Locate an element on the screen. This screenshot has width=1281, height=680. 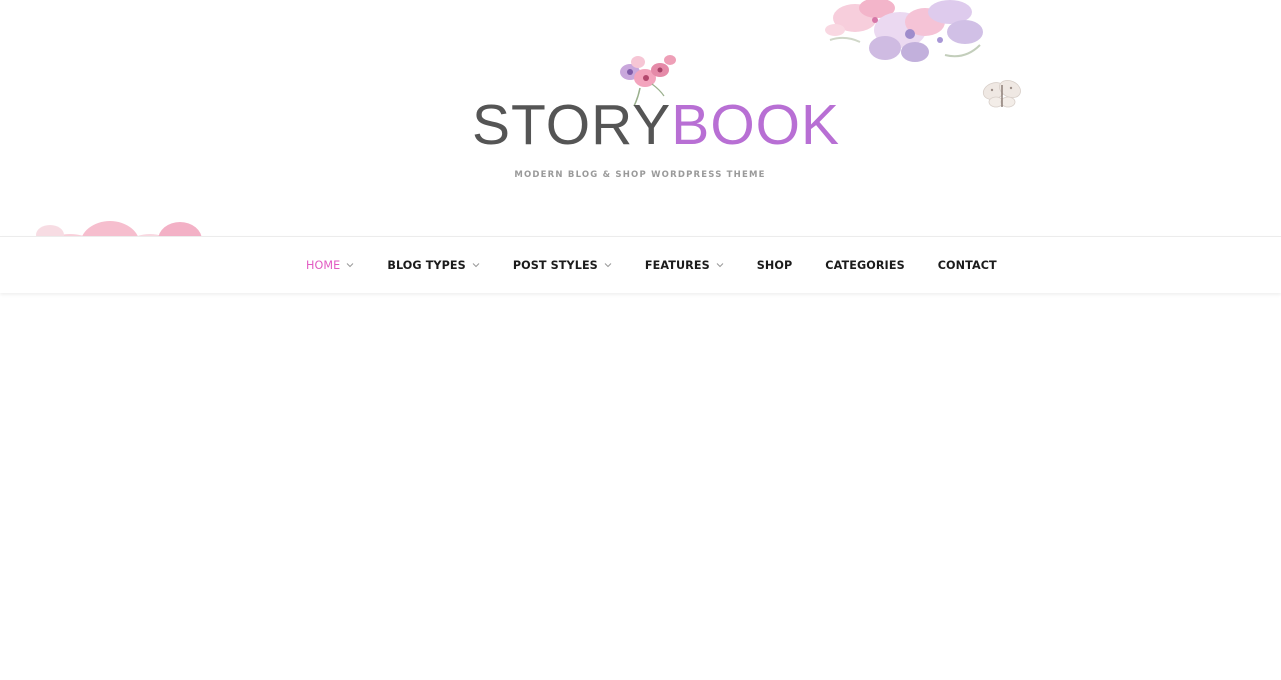
logo-word-story: STORY is located at coordinates (572, 125).